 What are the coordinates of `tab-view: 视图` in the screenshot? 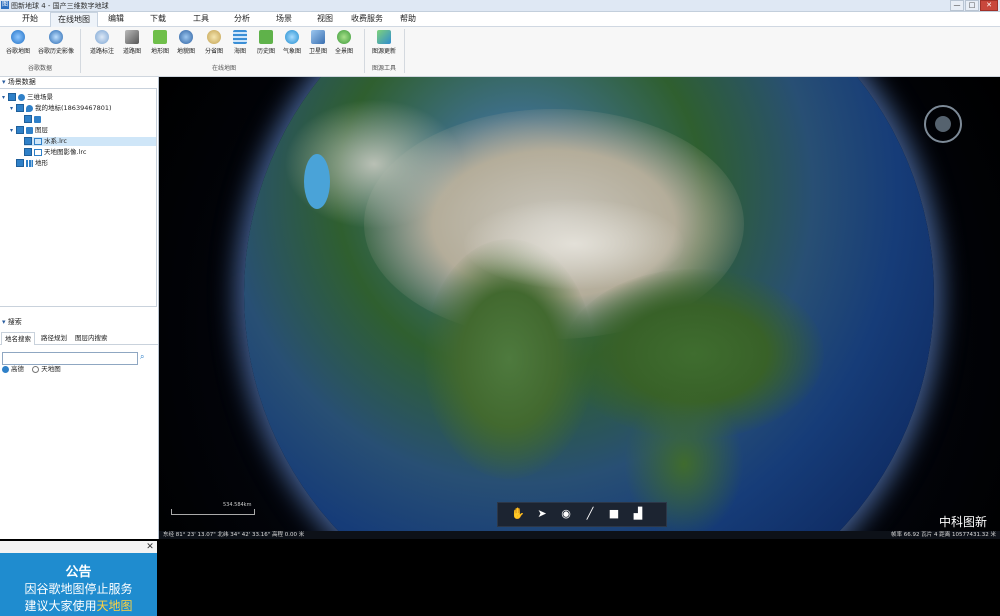 It's located at (325, 19).